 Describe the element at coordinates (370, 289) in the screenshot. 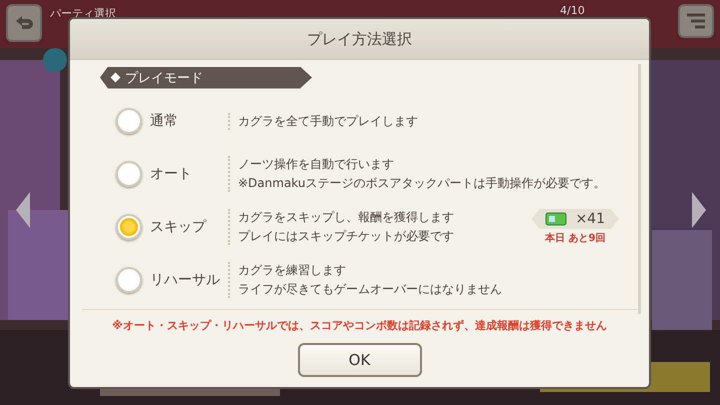

I see `mode-description: ライフが尽きてもゲームオーバーにはなりません` at that location.